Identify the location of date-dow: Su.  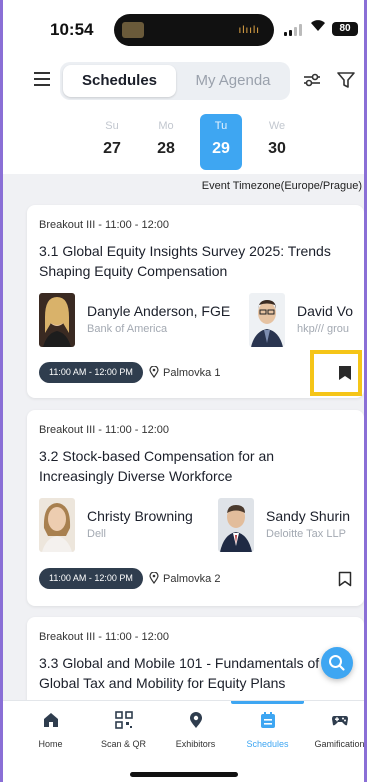
(112, 126).